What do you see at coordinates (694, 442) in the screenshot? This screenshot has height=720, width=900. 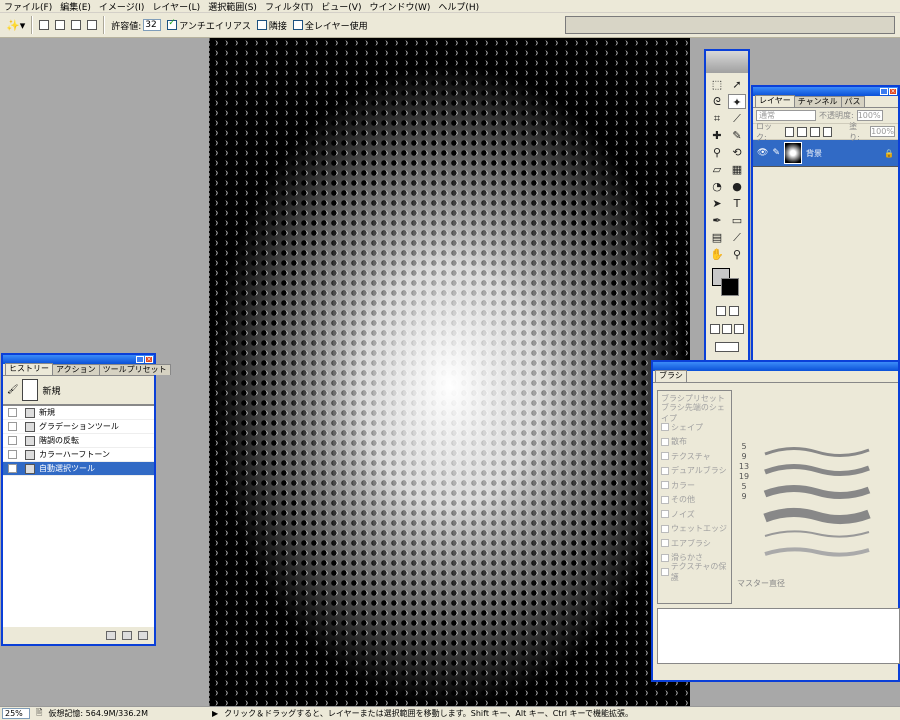 I see `brush-option-scatter: 散布` at bounding box center [694, 442].